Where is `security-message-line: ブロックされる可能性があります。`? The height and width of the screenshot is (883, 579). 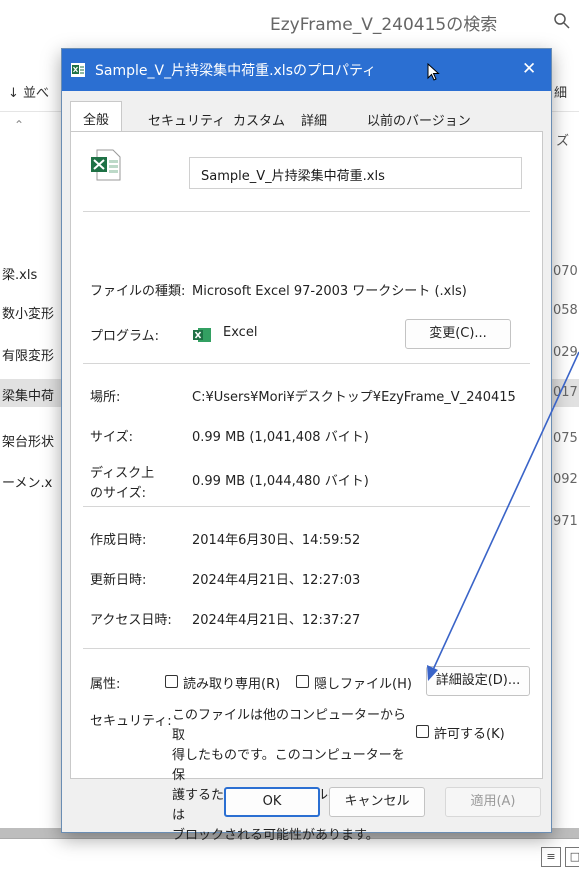
security-message-line: ブロックされる可能性があります。 is located at coordinates (275, 835).